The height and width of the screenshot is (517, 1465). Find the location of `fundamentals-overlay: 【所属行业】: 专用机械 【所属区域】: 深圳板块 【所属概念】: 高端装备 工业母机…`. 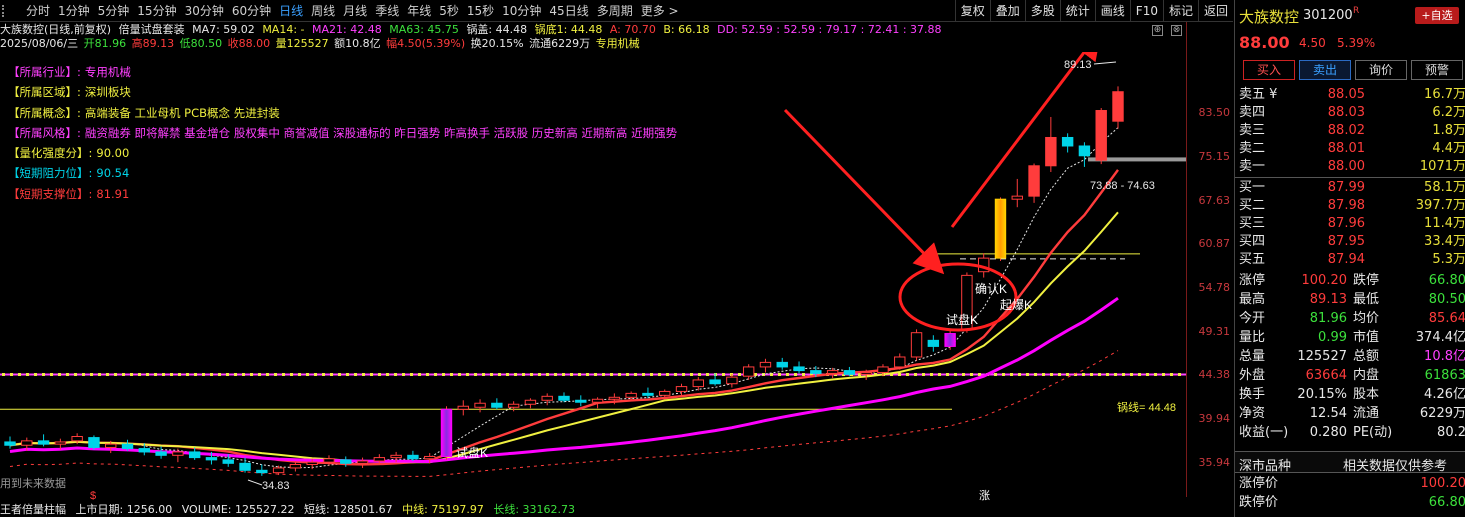

fundamentals-overlay: 【所属行业】: 专用机械 【所属区域】: 深圳板块 【所属概念】: 高端装备 工业母机… is located at coordinates (342, 133).